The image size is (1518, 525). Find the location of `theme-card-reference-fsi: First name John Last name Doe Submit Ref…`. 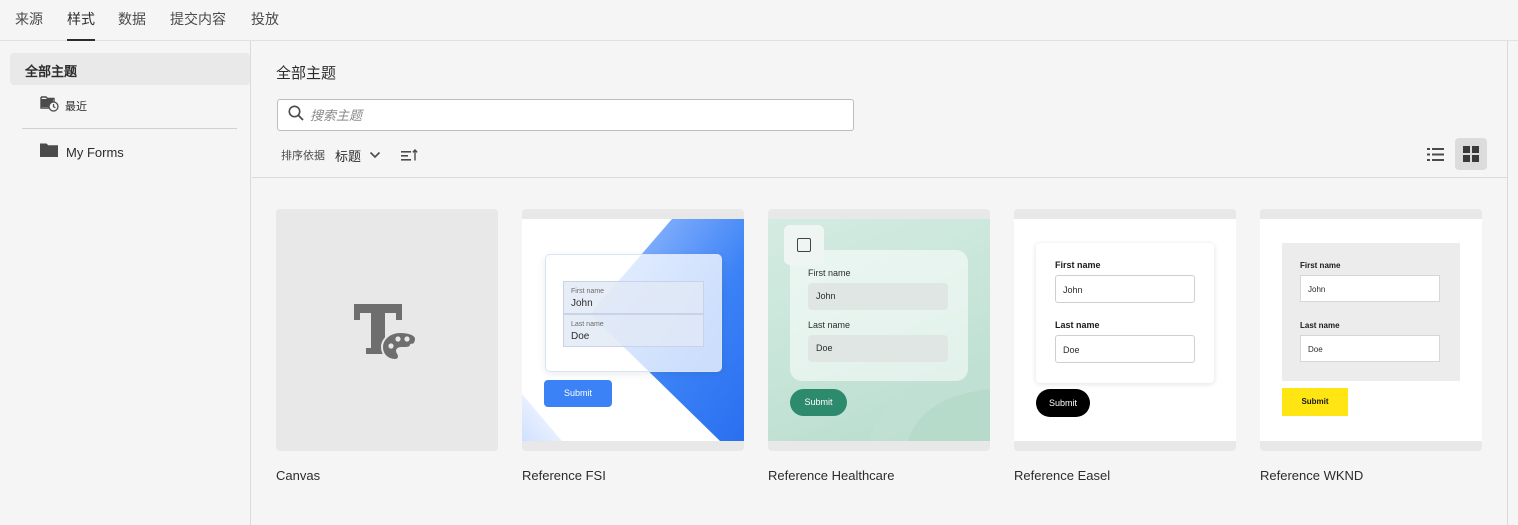

theme-card-reference-fsi: First name John Last name Doe Submit Ref… is located at coordinates (633, 346).